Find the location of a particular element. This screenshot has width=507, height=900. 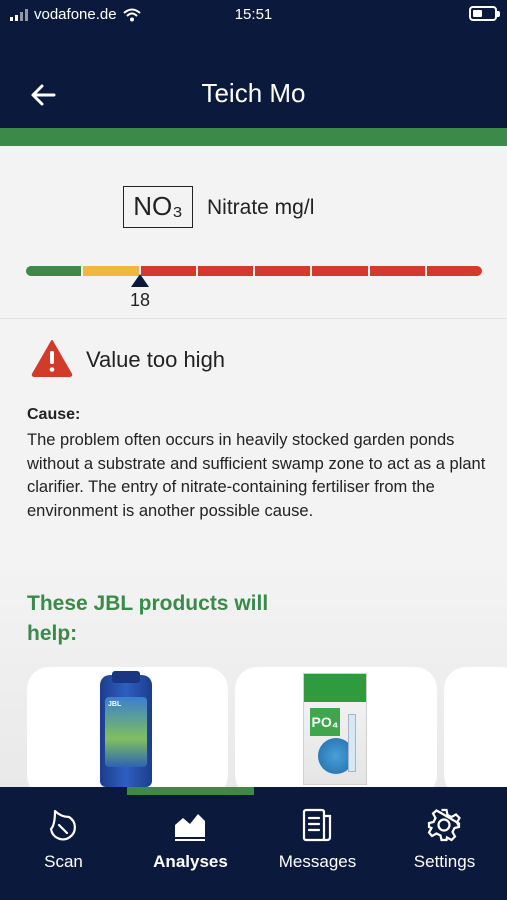

page-title: Teich Mo is located at coordinates (253, 93).